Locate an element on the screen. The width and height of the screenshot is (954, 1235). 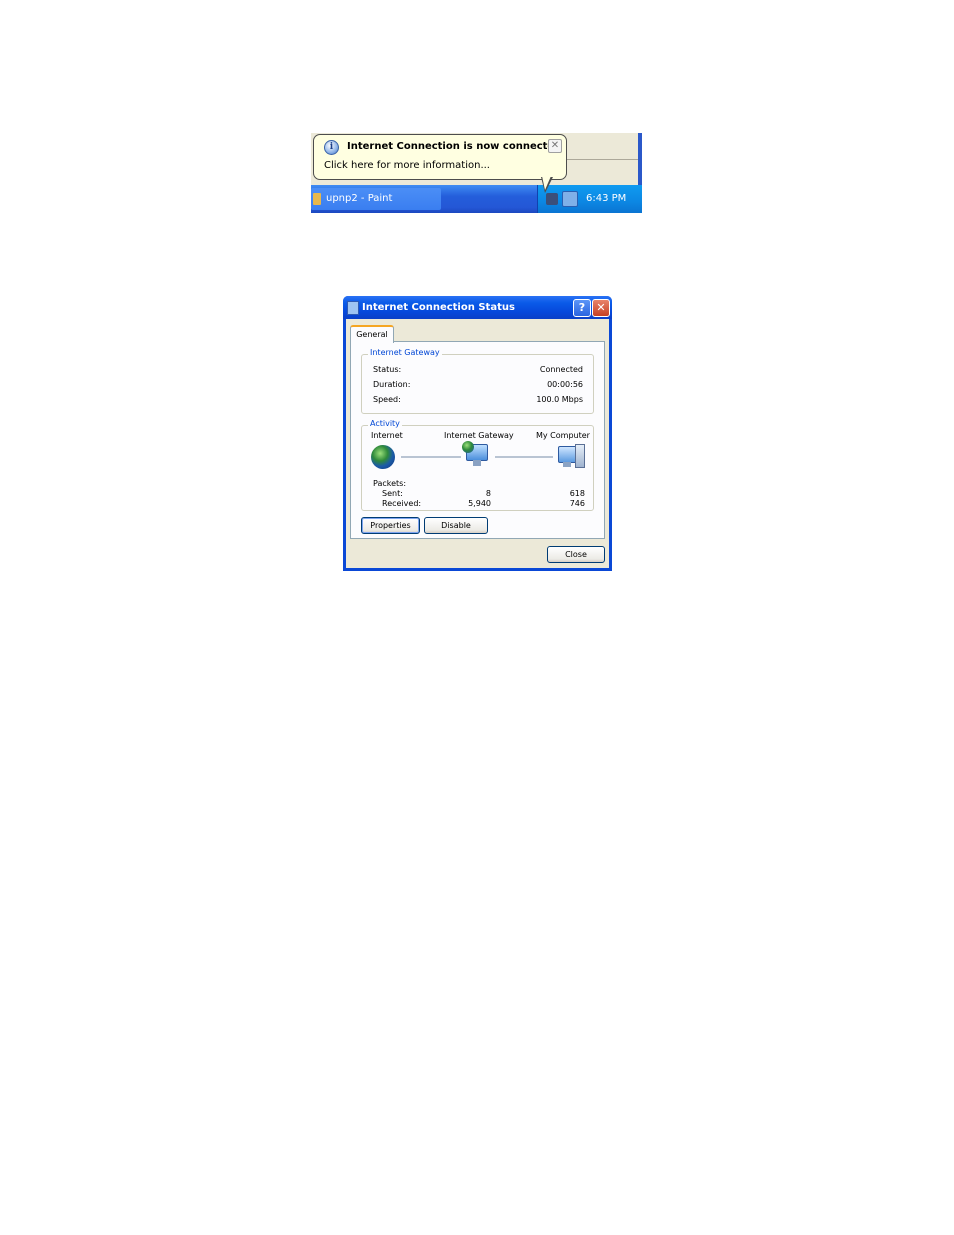
balloon-close-icon: ✕ is located at coordinates (555, 146).